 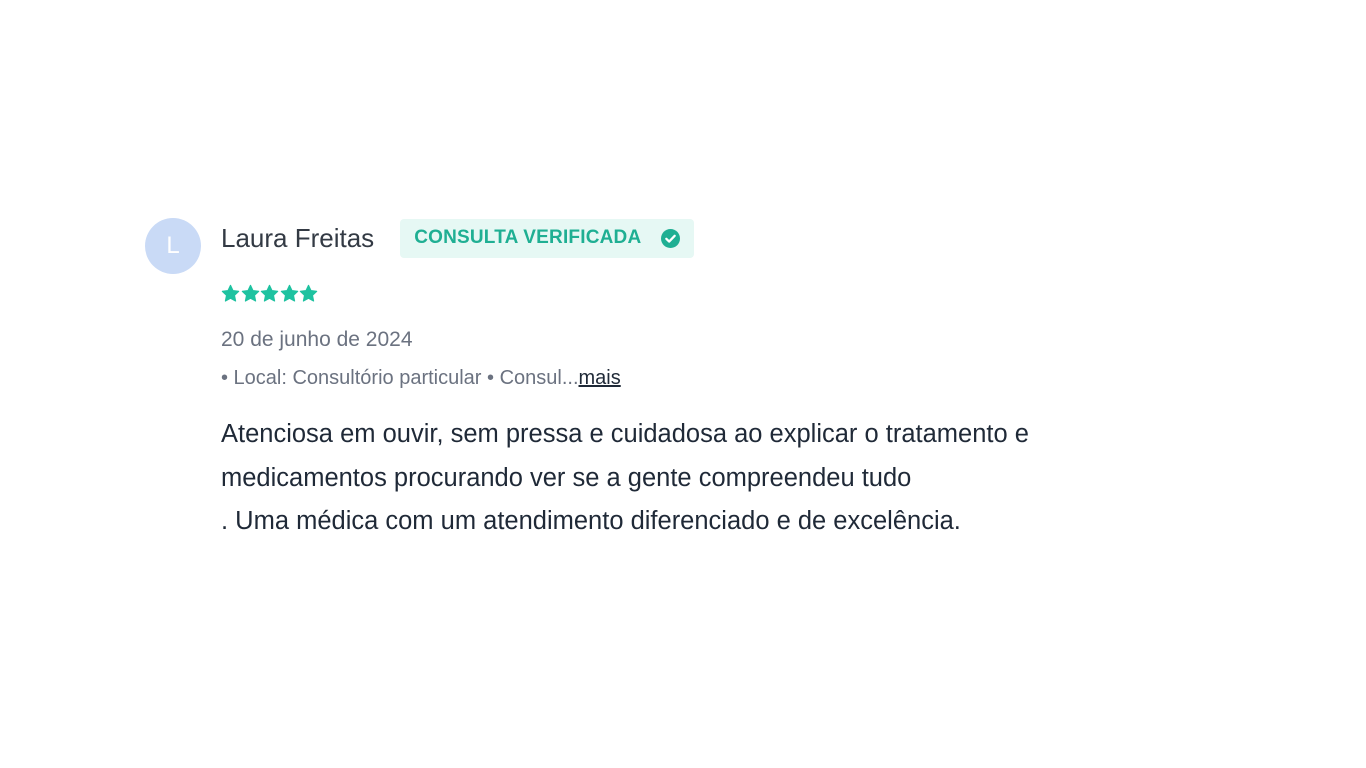 I want to click on author-name: Laura Freitas, so click(x=298, y=237).